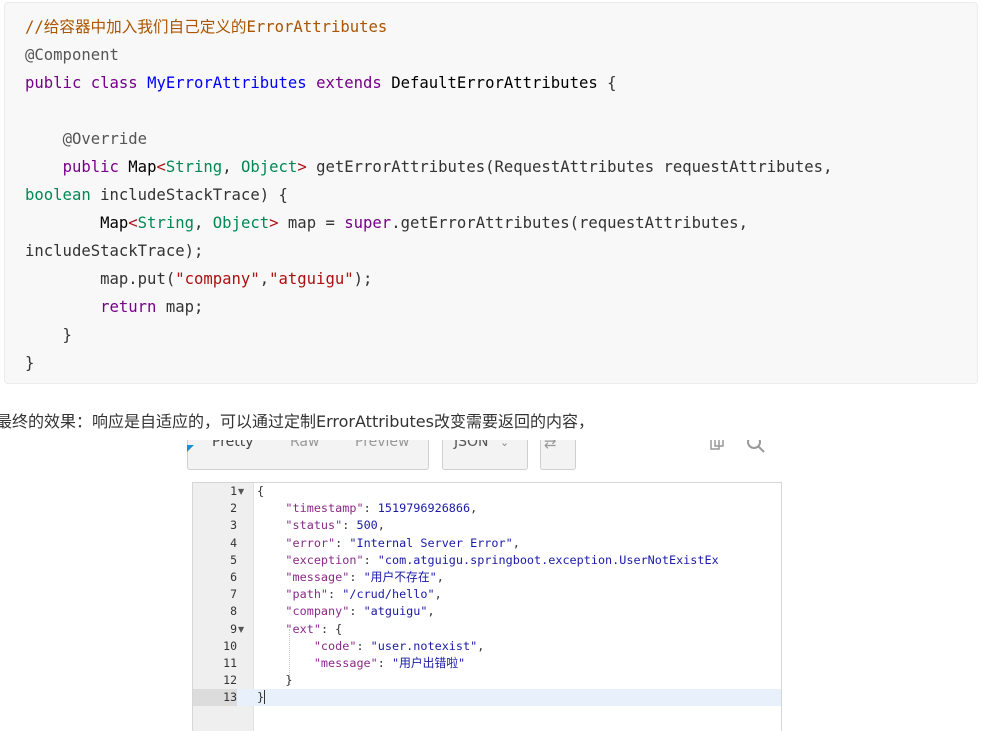 The width and height of the screenshot is (993, 731). Describe the element at coordinates (206, 27) in the screenshot. I see `code-comment: //给容器中加入我们自己定义的ErrorAttributes` at that location.